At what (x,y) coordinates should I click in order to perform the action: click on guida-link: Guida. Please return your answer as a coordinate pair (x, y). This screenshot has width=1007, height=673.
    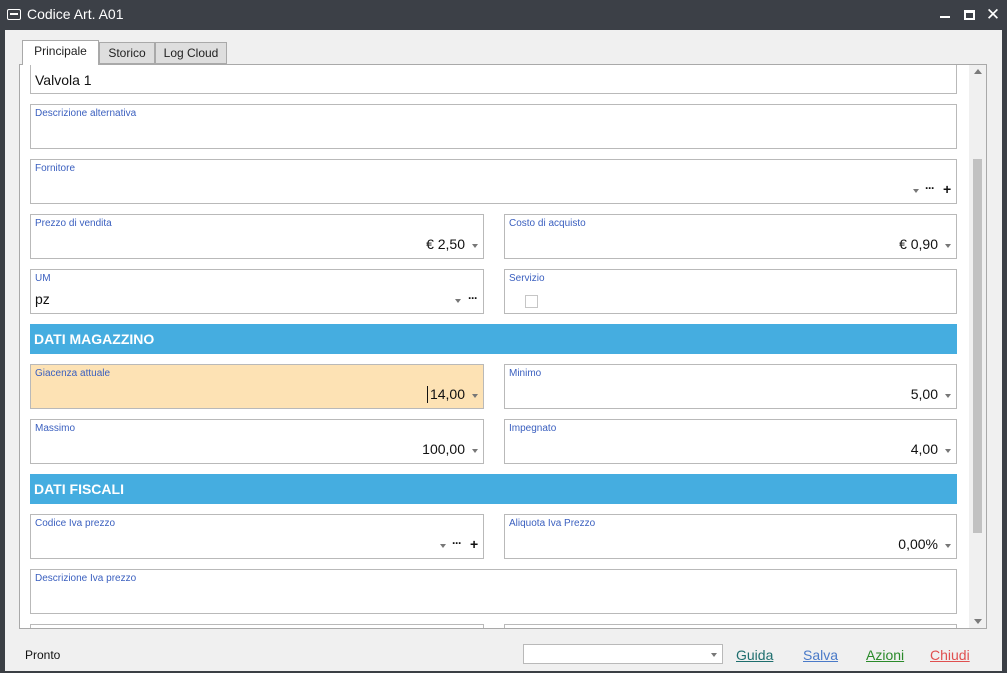
    Looking at the image, I should click on (754, 655).